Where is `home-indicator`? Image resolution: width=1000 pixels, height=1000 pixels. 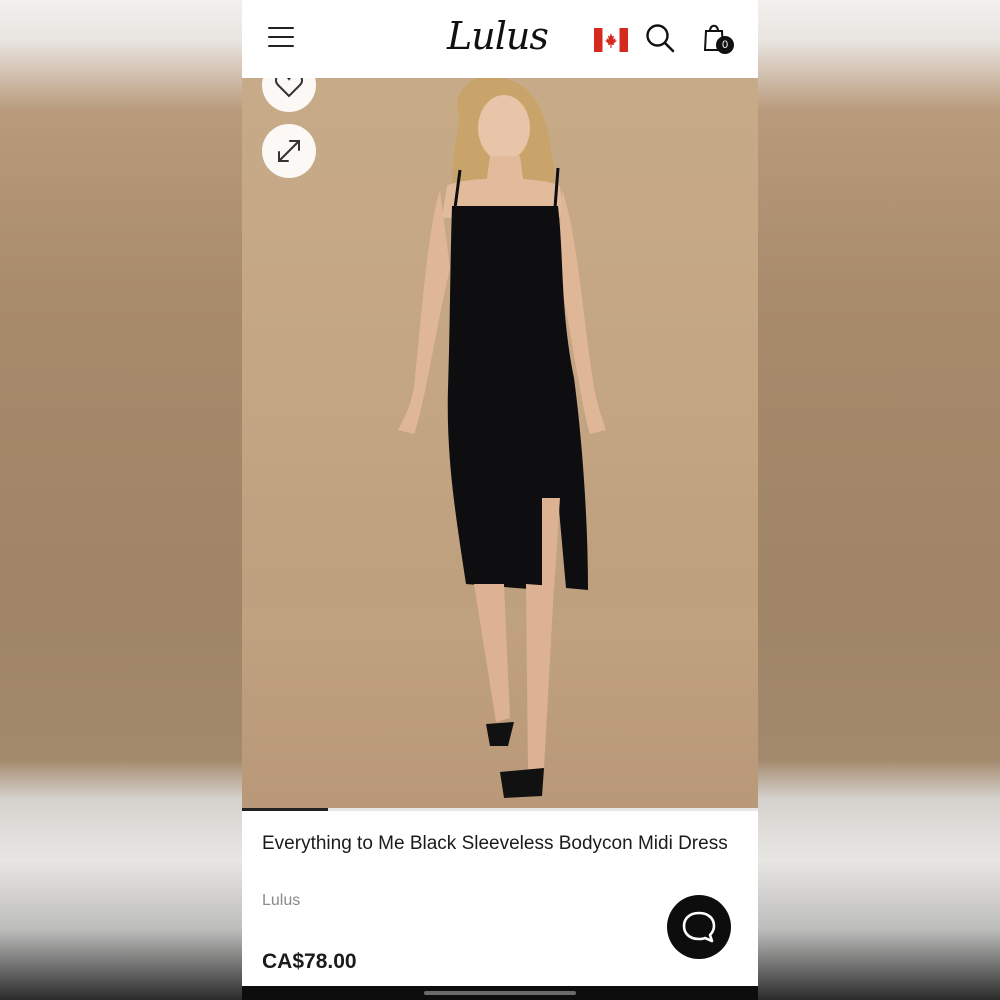 home-indicator is located at coordinates (500, 993).